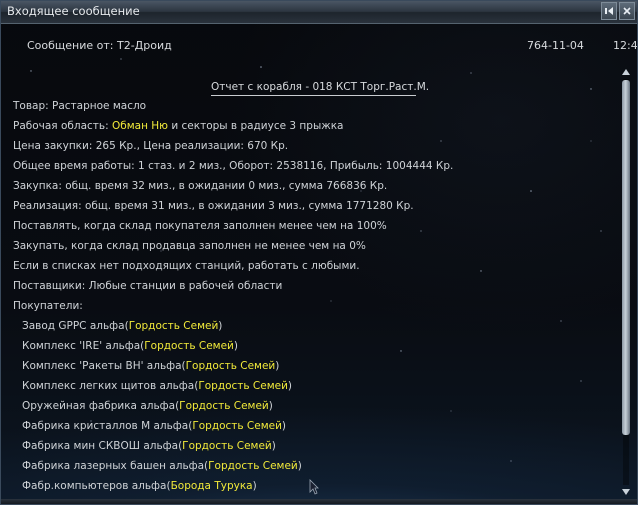 This screenshot has width=638, height=505. What do you see at coordinates (618, 11) in the screenshot?
I see `window-controls` at bounding box center [618, 11].